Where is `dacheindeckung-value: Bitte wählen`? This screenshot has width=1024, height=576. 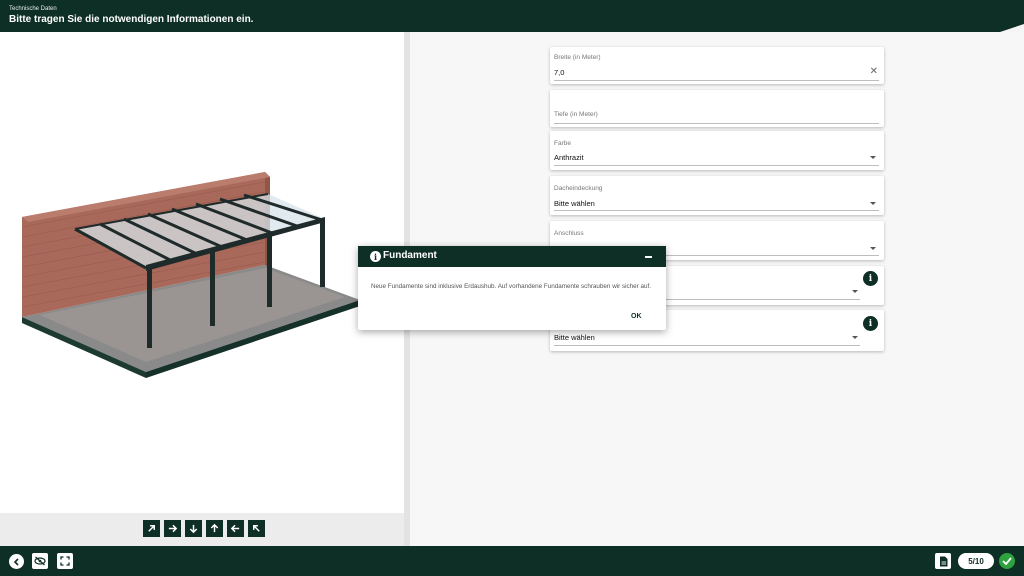 dacheindeckung-value: Bitte wählen is located at coordinates (574, 203).